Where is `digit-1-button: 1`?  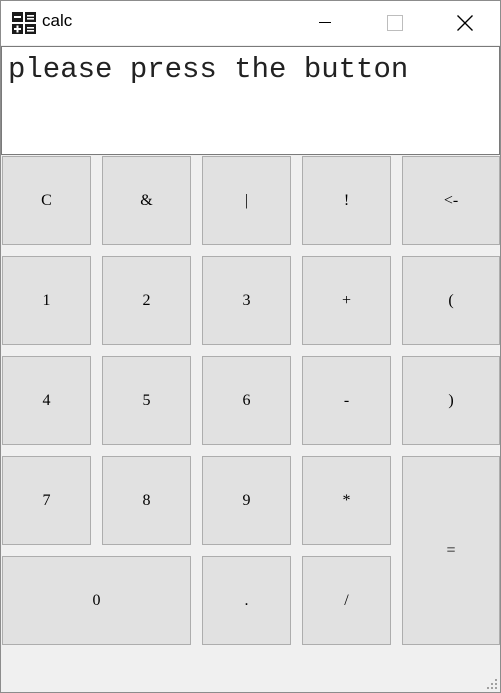
digit-1-button: 1 is located at coordinates (46, 300).